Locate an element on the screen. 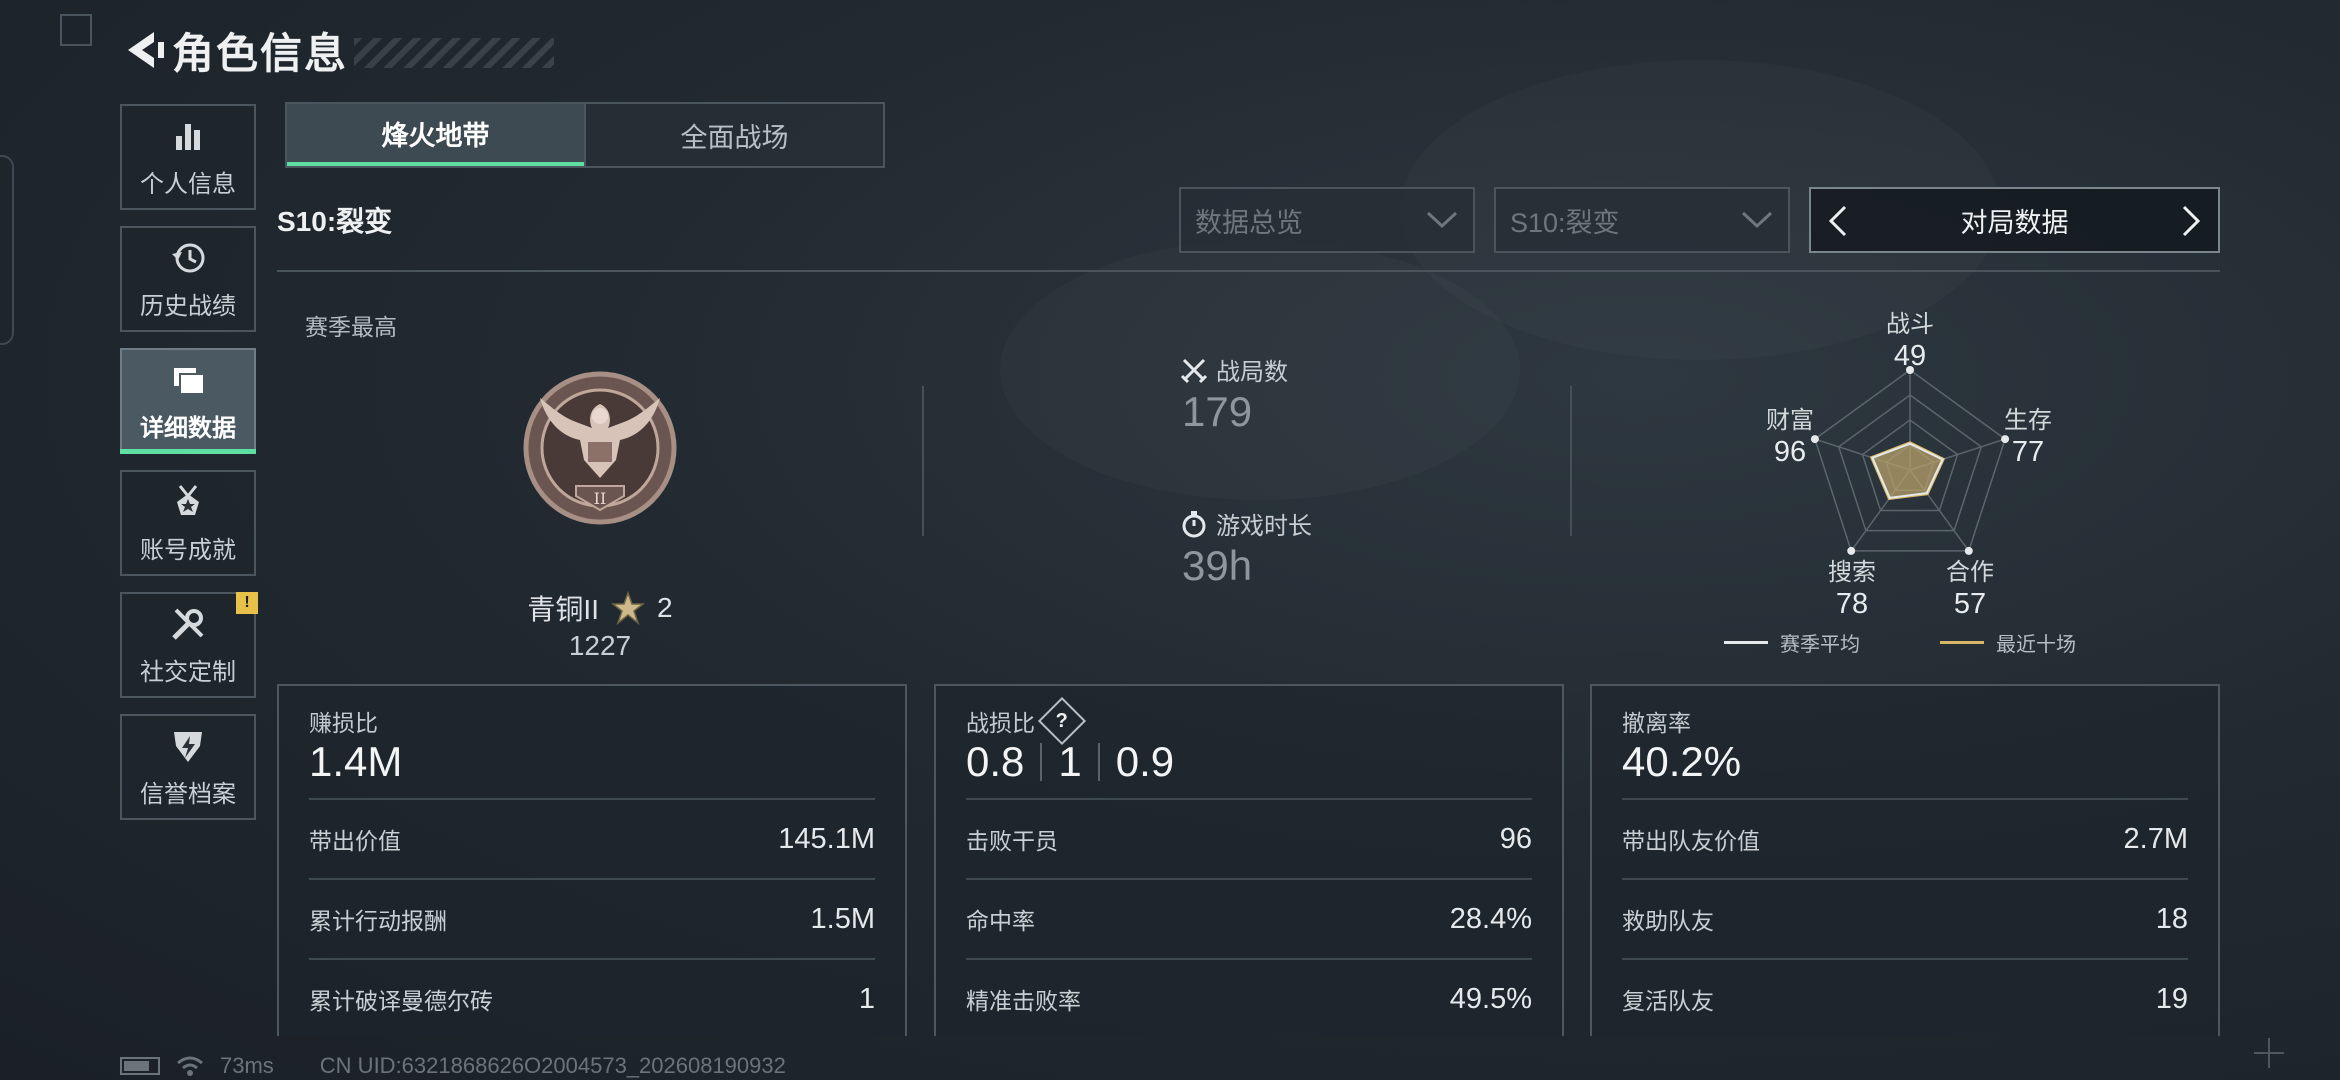  panel-title: 赚损比 is located at coordinates (343, 723).